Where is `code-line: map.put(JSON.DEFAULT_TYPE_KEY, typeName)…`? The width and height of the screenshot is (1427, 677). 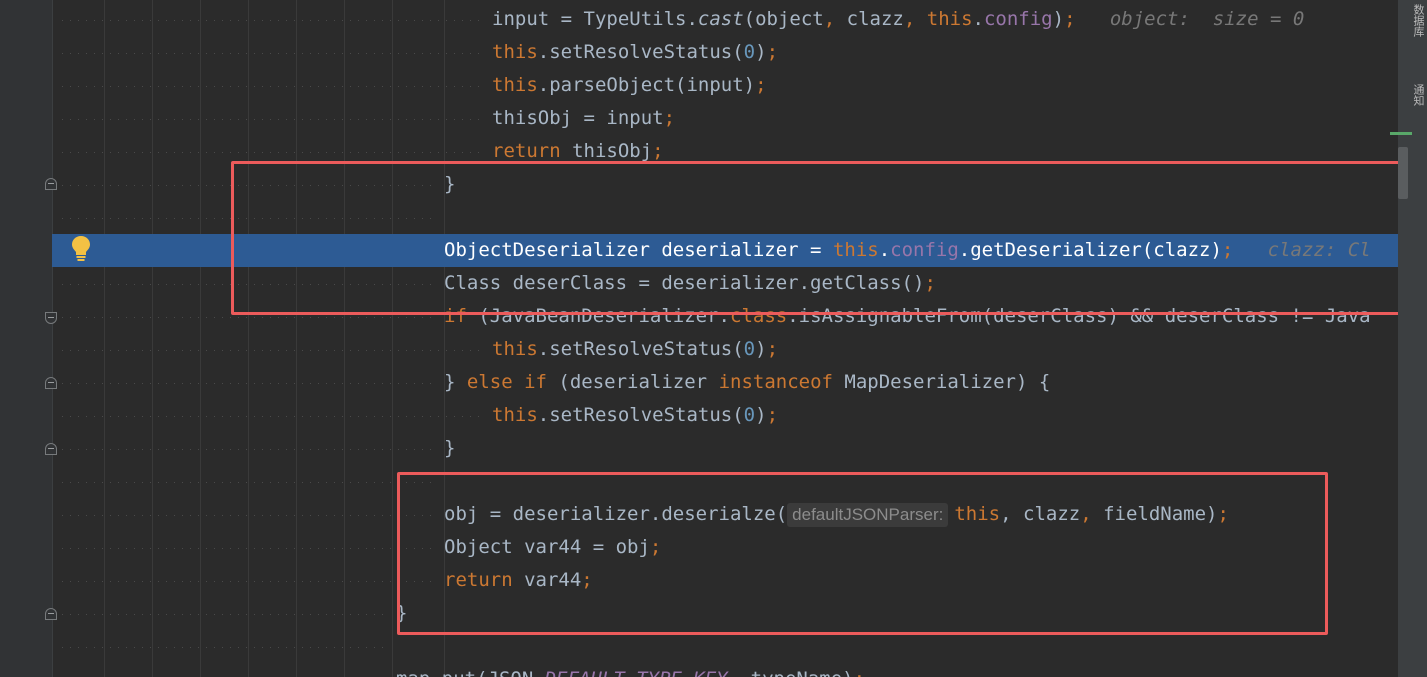
code-line: map.put(JSON.DEFAULT_TYPE_KEY, typeName)… is located at coordinates (725, 670).